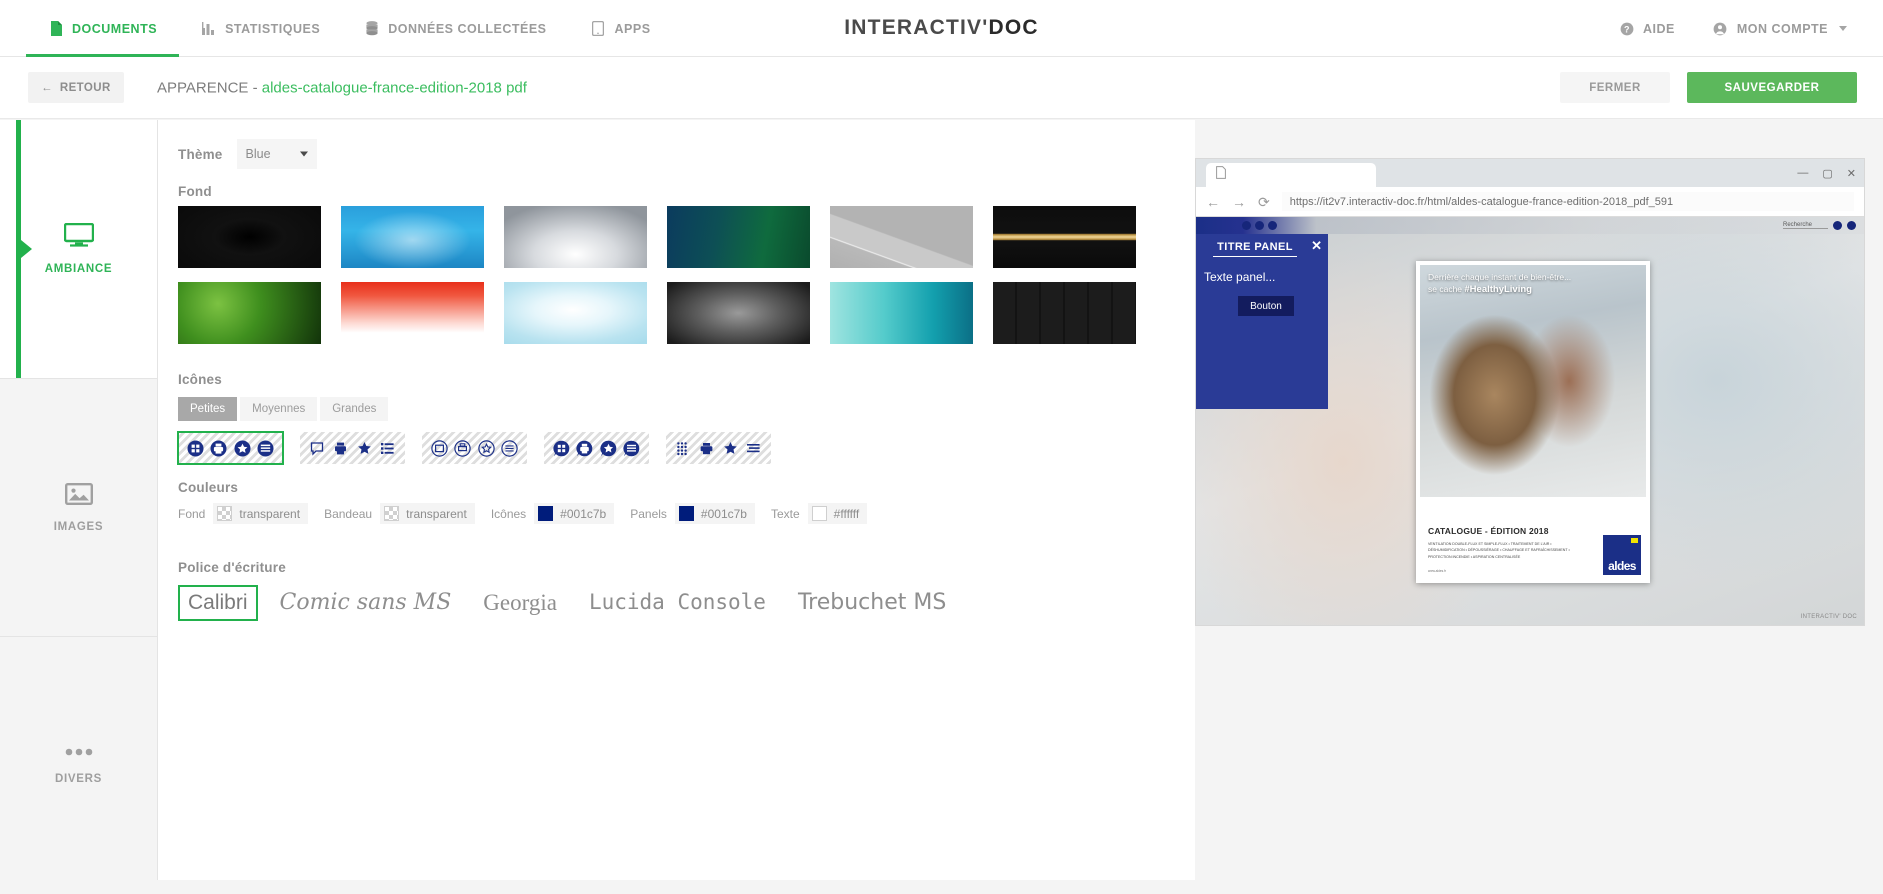 The width and height of the screenshot is (1883, 894). Describe the element at coordinates (1615, 87) in the screenshot. I see `close-button: FERMER` at that location.